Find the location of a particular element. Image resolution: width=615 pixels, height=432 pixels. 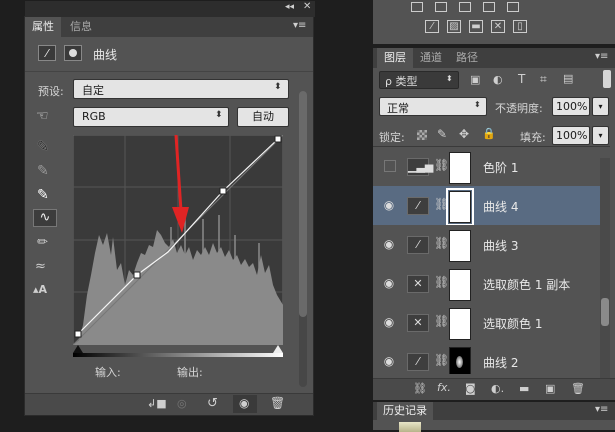

layer-row-selected: ◉ ⁄ ⛓ 曲线 4 is located at coordinates (491, 206).